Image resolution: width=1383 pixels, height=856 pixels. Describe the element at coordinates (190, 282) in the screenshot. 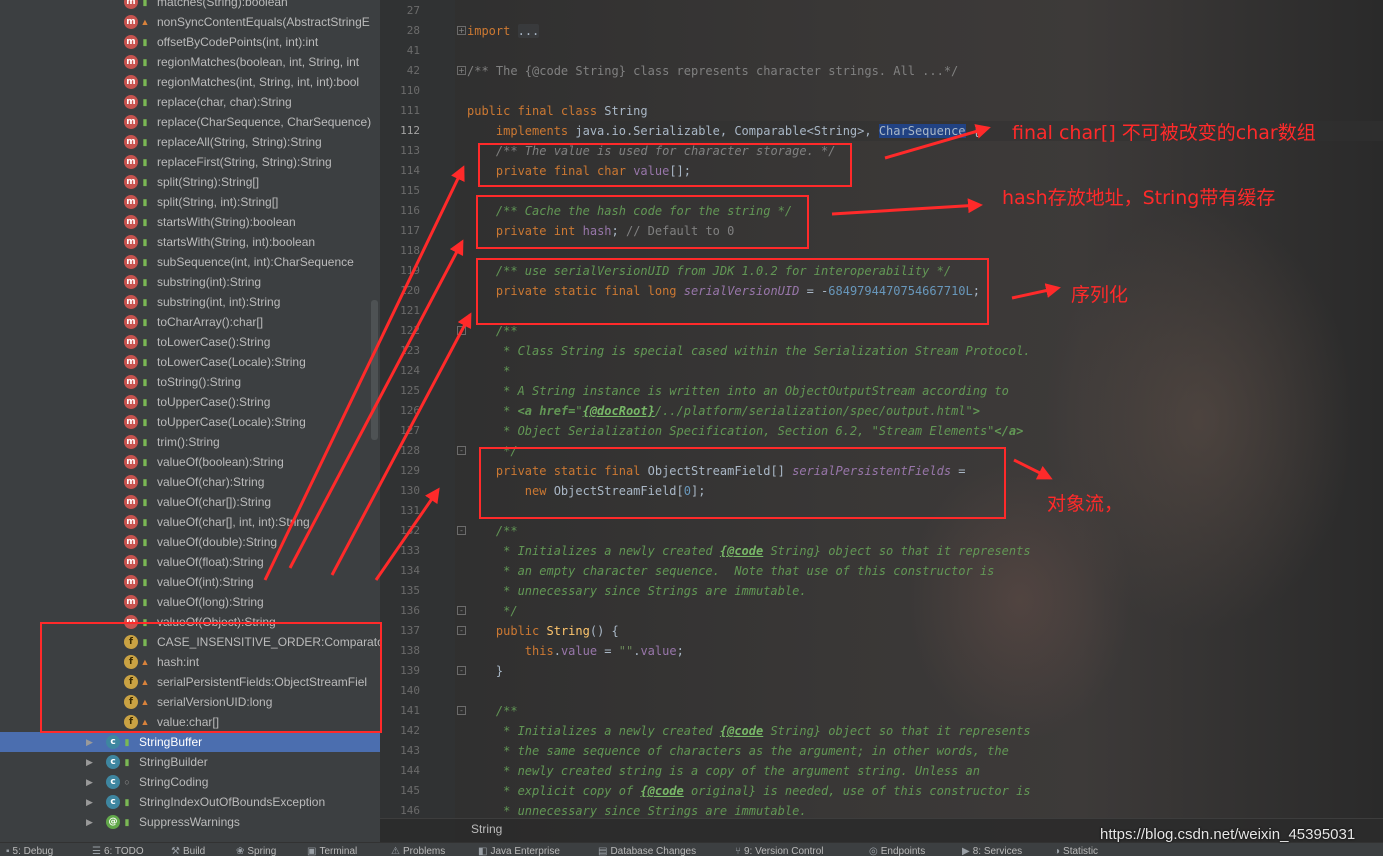

I see `structure-method-item: m ▮ substring(int):String` at that location.